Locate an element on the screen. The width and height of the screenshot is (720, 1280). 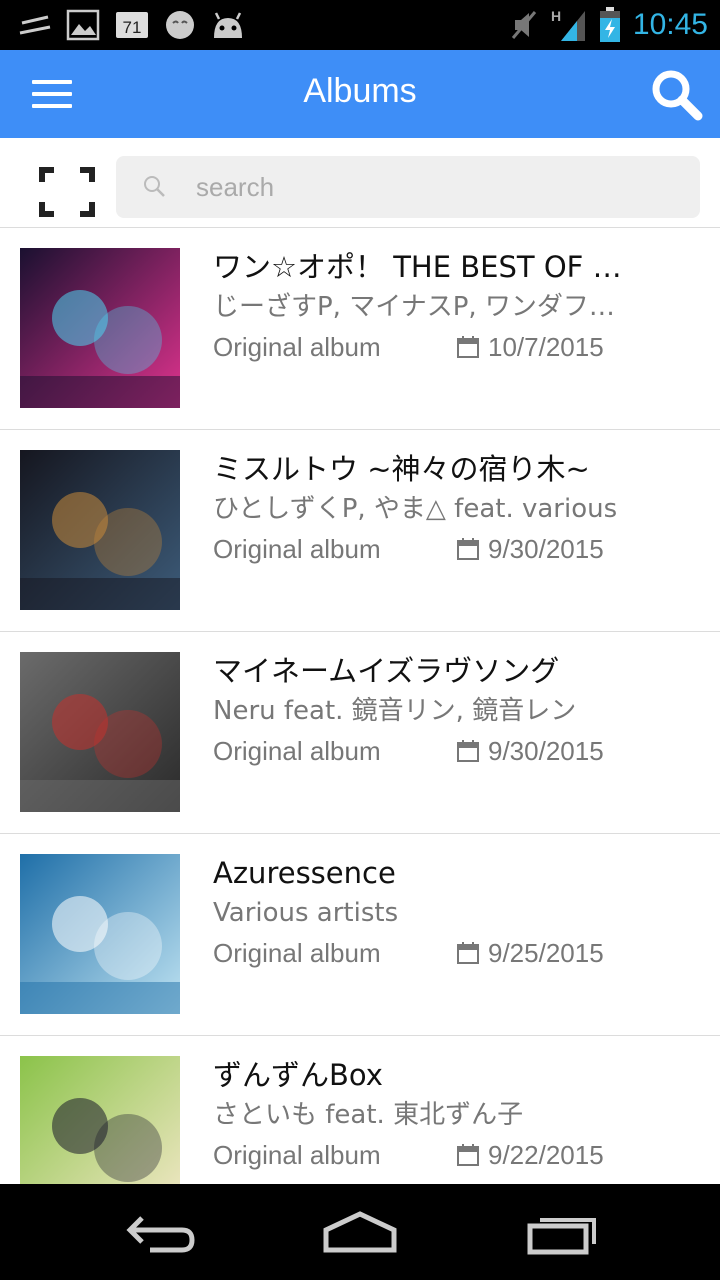
album-artist: ひとしずくP, やま△ feat. various is located at coordinates (415, 509).